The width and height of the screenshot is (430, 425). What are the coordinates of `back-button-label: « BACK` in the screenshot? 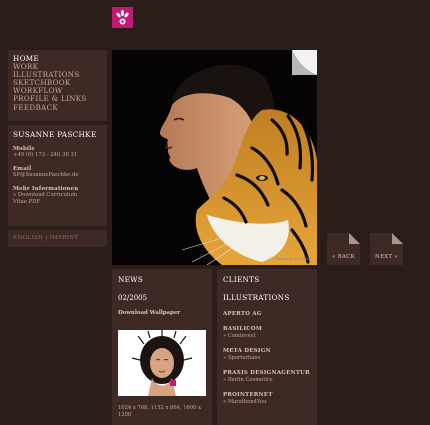 It's located at (343, 257).